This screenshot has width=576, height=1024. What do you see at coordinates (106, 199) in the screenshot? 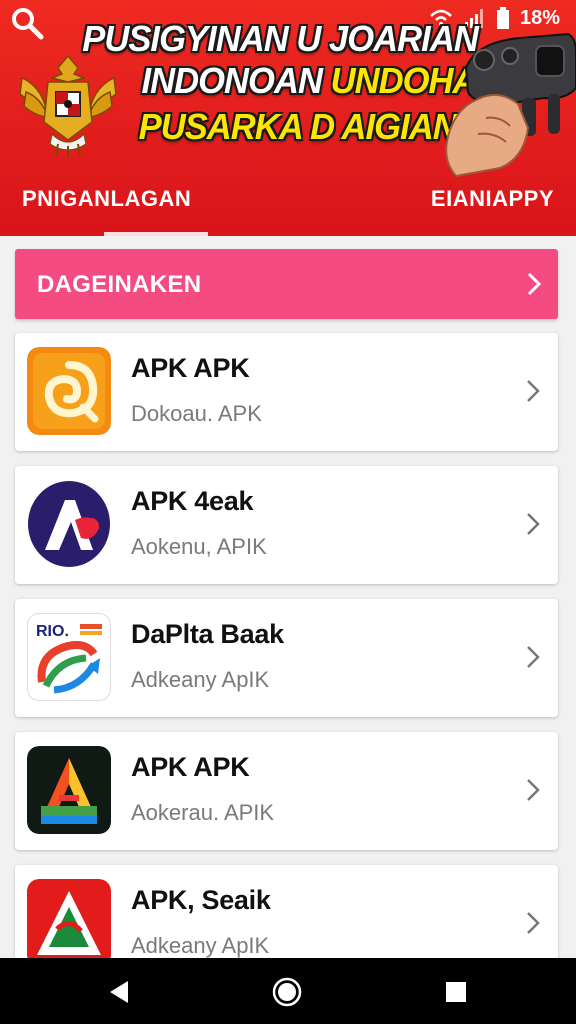
I see `tab-left: PNIGANLAGAN` at bounding box center [106, 199].